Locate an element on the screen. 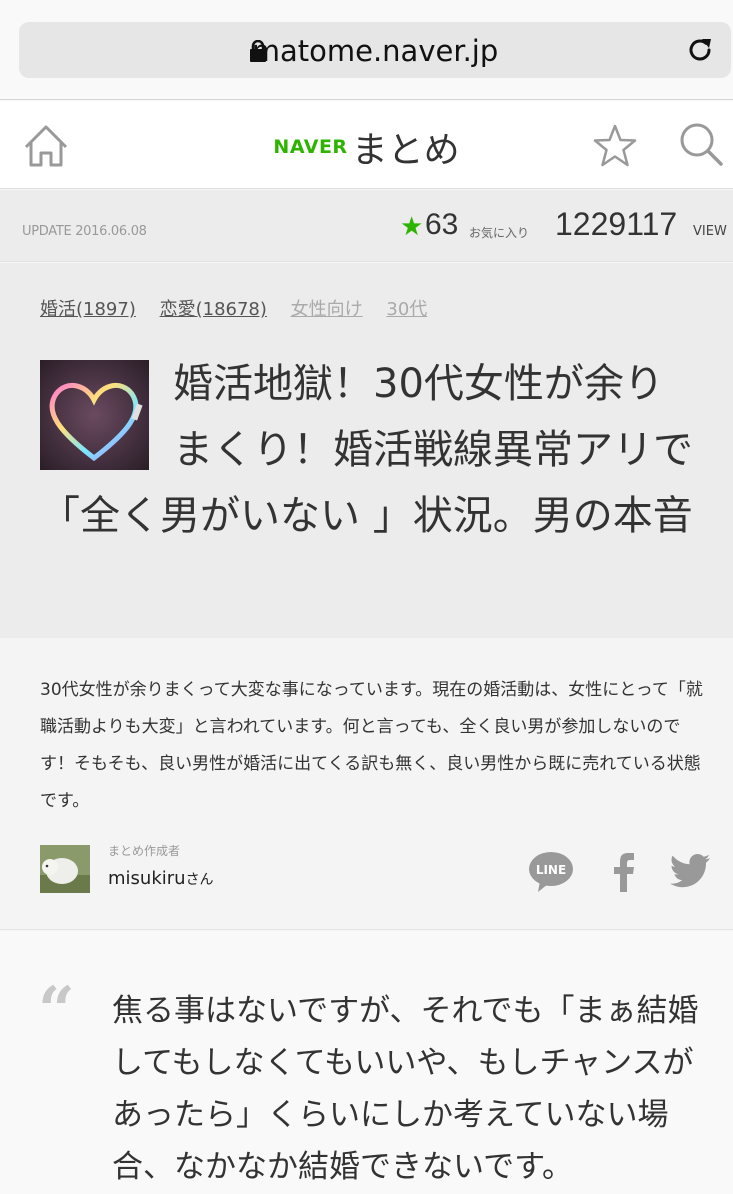 The image size is (733, 1194). creator-label: まとめ作成者 is located at coordinates (144, 851).